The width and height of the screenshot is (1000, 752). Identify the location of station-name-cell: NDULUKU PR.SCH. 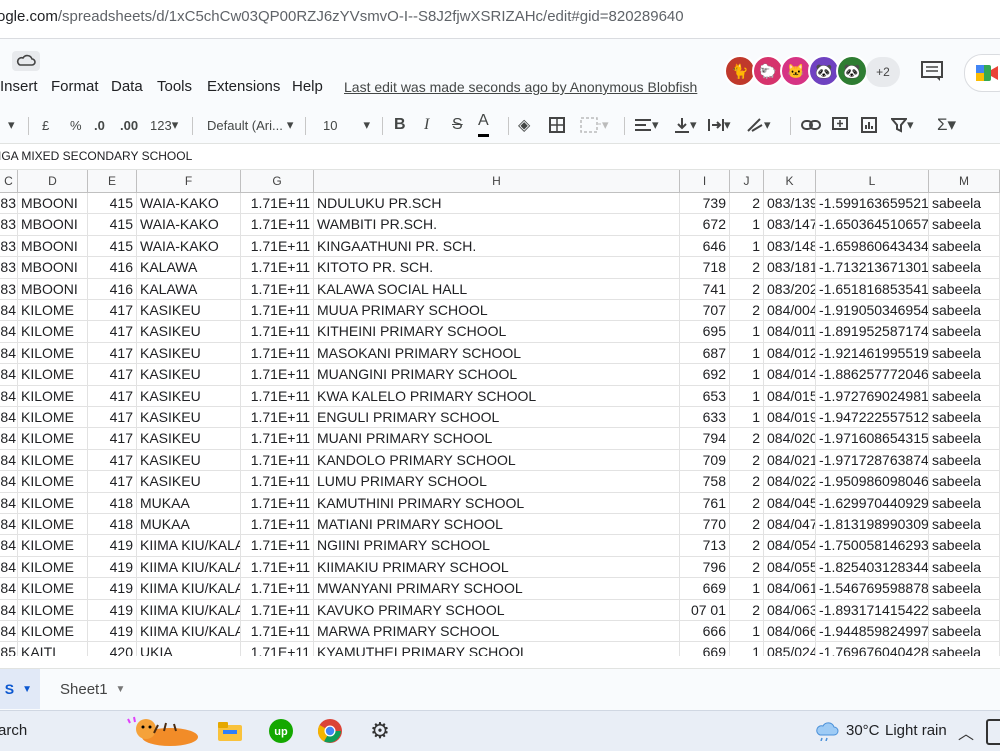
(497, 203).